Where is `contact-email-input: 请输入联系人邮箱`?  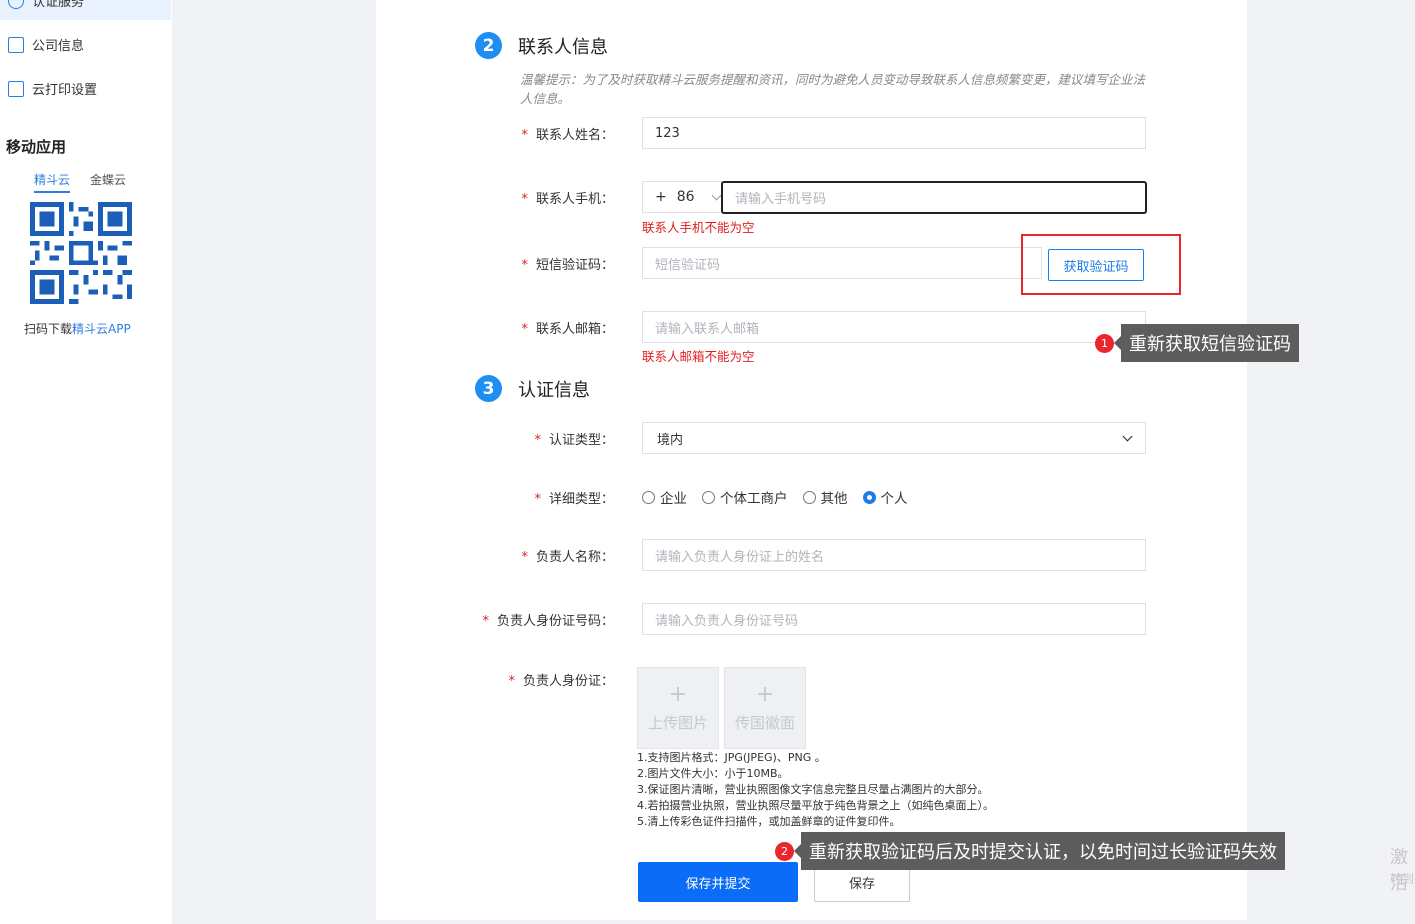 contact-email-input: 请输入联系人邮箱 is located at coordinates (894, 327).